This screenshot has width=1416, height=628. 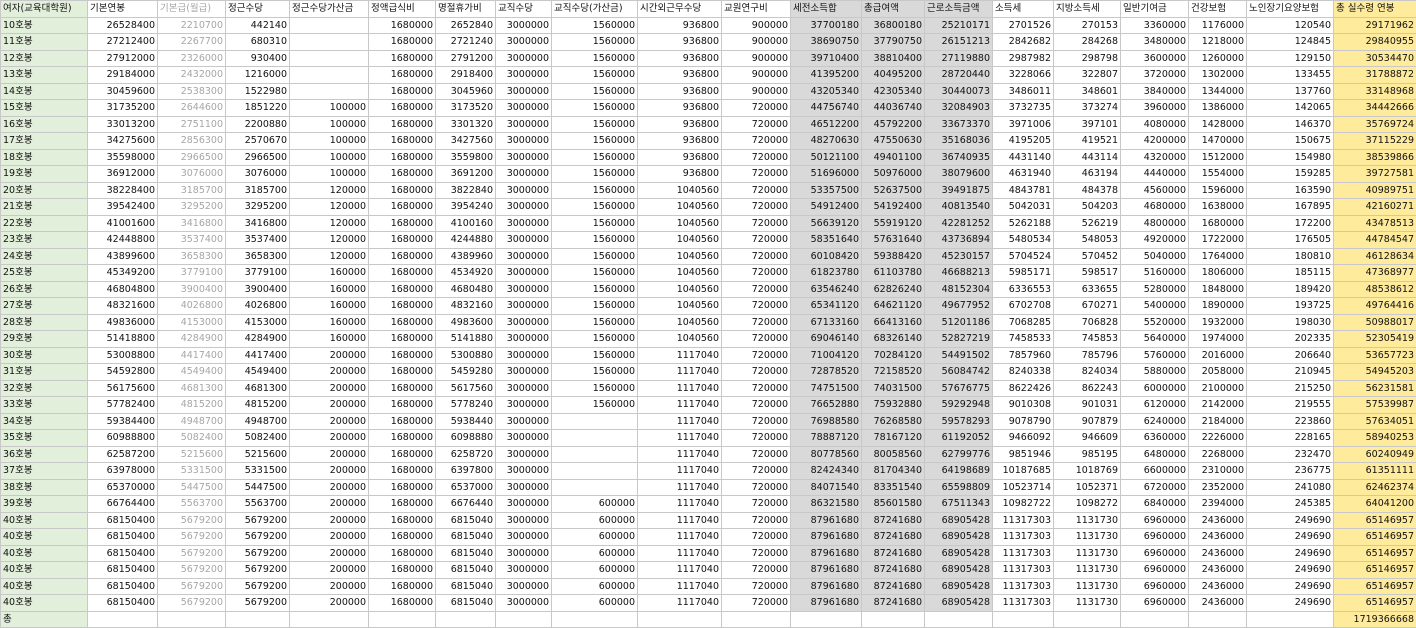 What do you see at coordinates (466, 487) in the screenshot?
I see `data-cell: 6537000` at bounding box center [466, 487].